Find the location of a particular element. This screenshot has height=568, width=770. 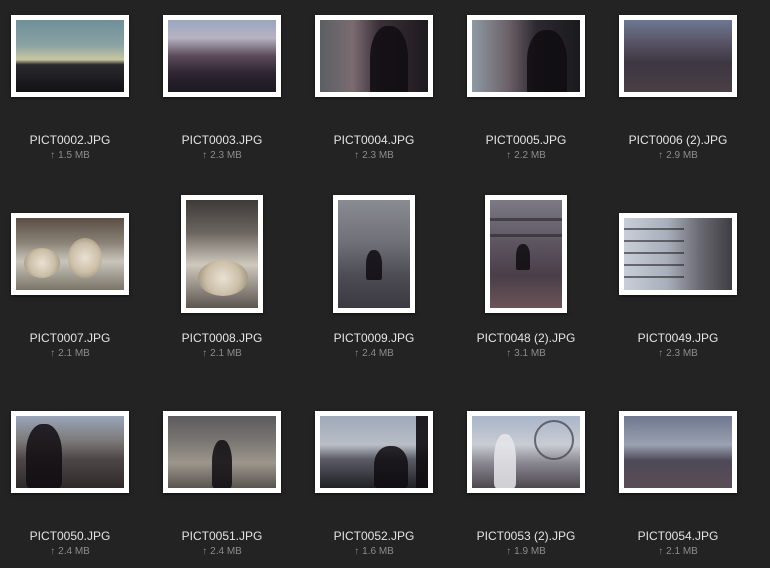

file-size: 1.9 MB is located at coordinates (530, 551).